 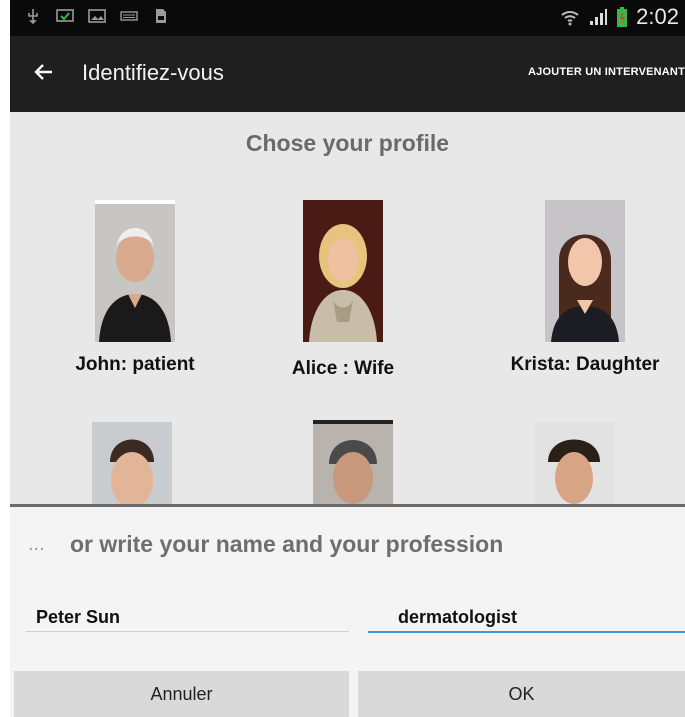 I want to click on wifi-icon, so click(x=570, y=18).